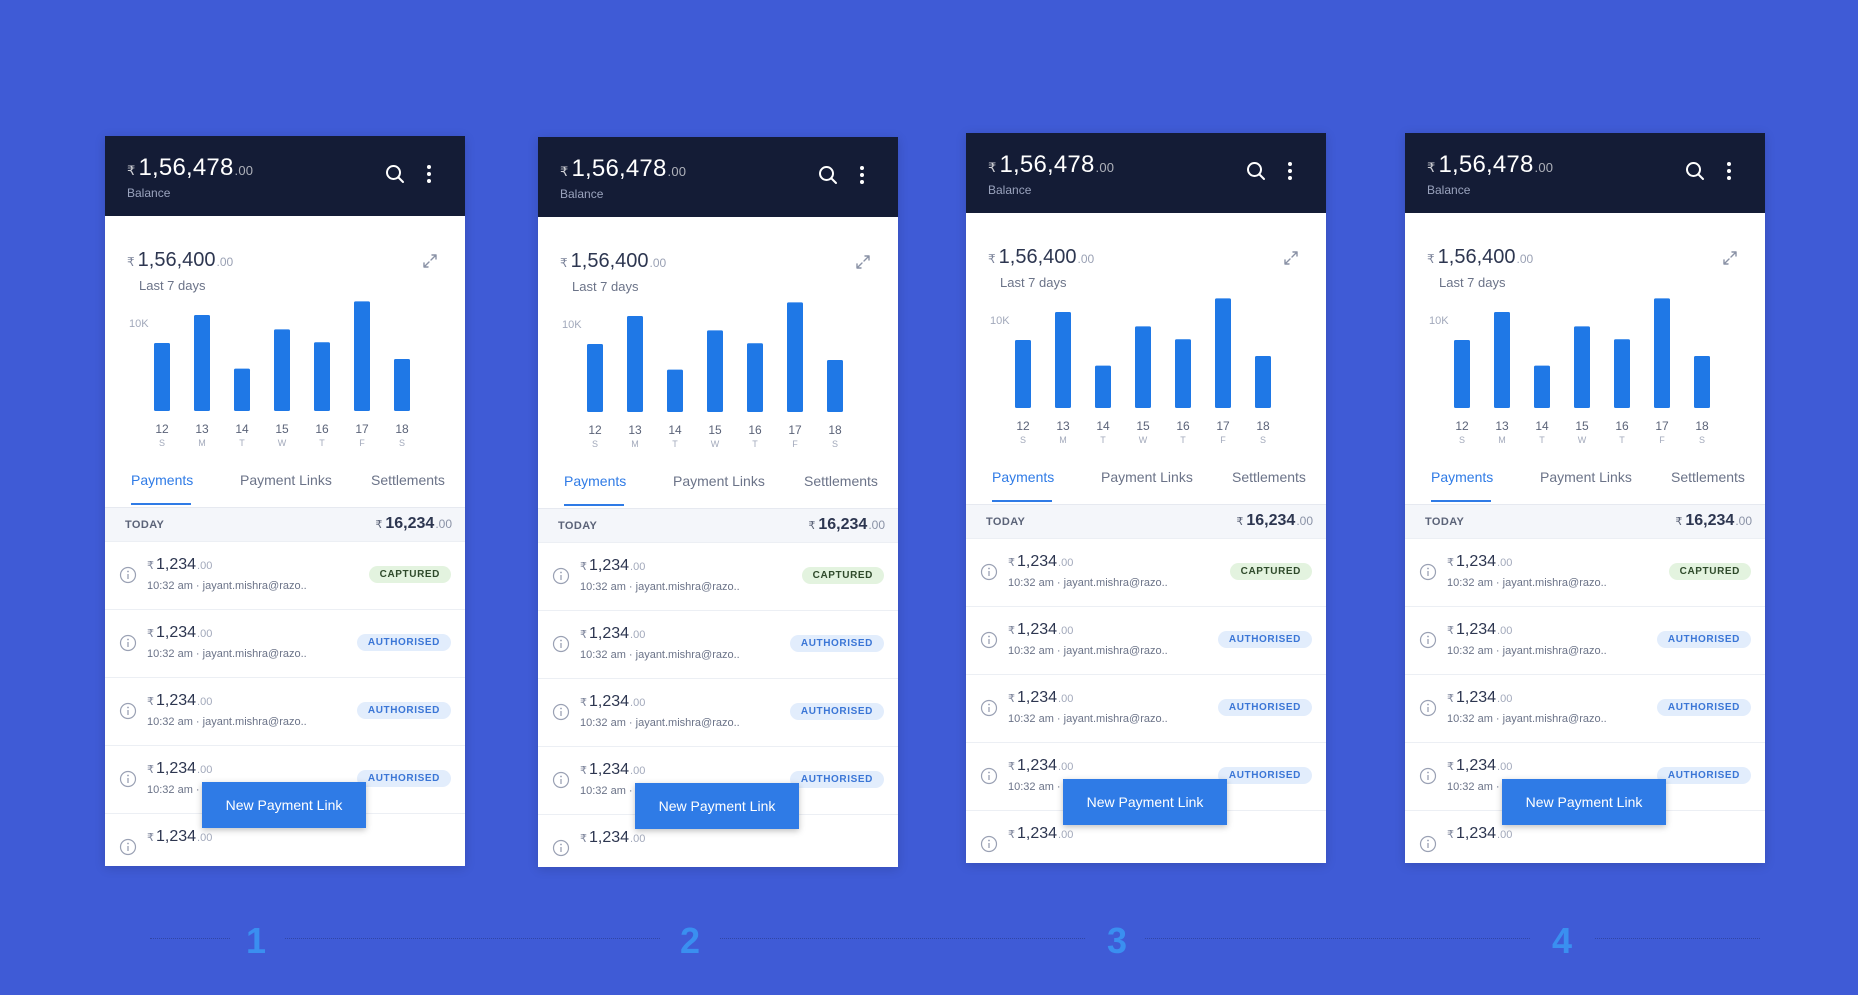  Describe the element at coordinates (285, 525) in the screenshot. I see `day-group-header: TODAY ₹16,234.00` at that location.